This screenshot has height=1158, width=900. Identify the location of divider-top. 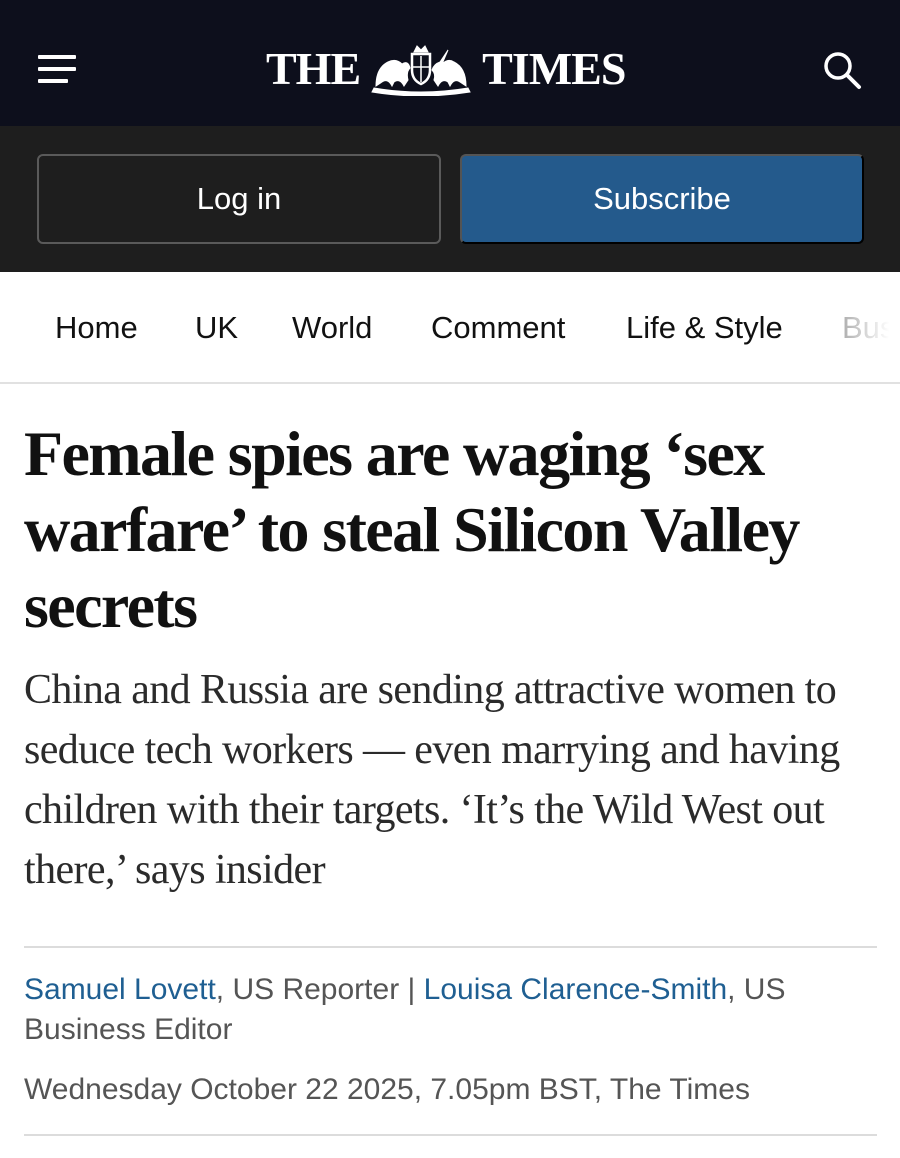
(450, 947).